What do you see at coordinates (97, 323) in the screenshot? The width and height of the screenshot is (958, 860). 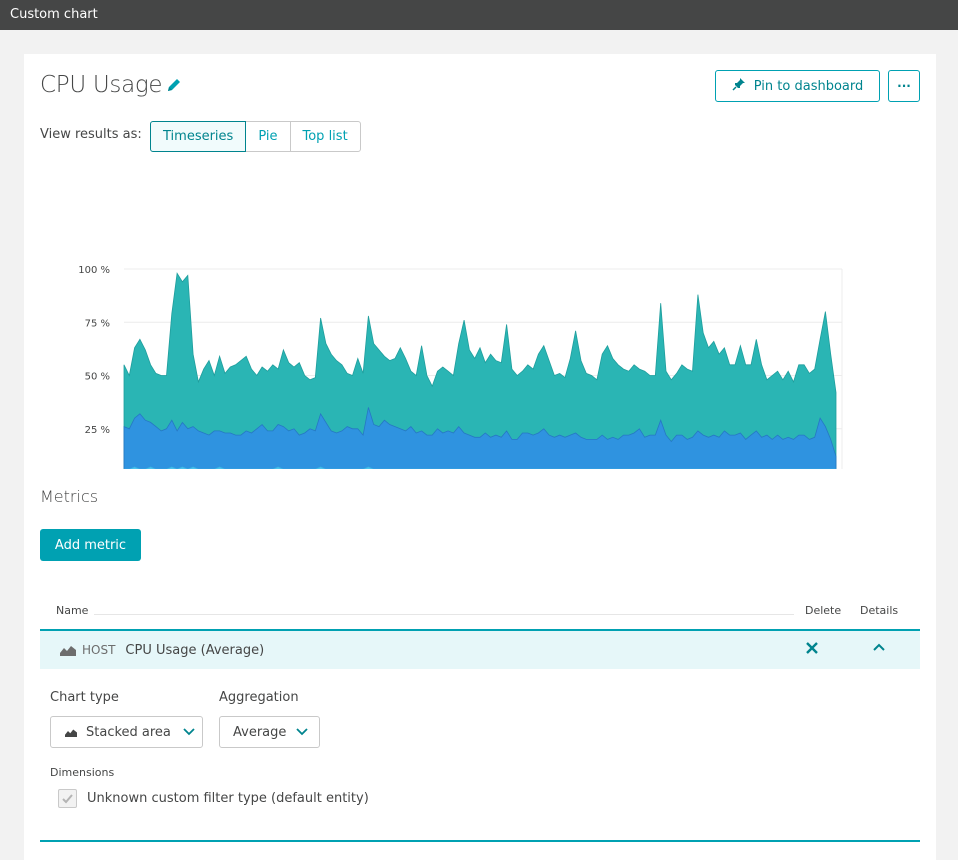 I see `y-tick-label: 75 %` at bounding box center [97, 323].